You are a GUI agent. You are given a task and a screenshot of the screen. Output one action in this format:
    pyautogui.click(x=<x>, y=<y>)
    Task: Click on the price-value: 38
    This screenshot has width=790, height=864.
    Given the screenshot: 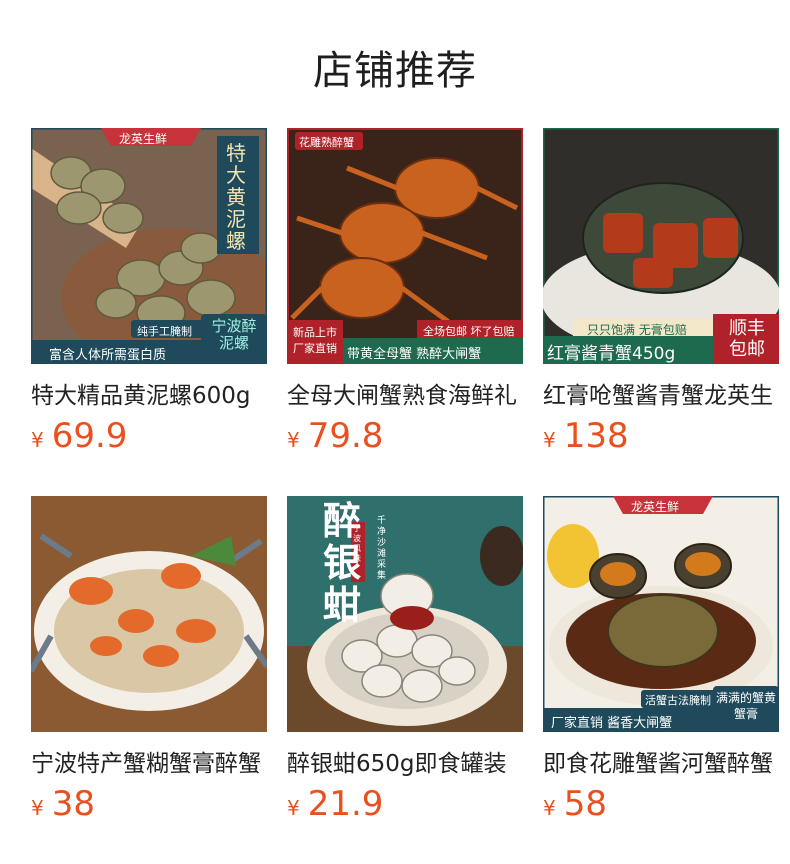 What is the action you would take?
    pyautogui.click(x=73, y=804)
    